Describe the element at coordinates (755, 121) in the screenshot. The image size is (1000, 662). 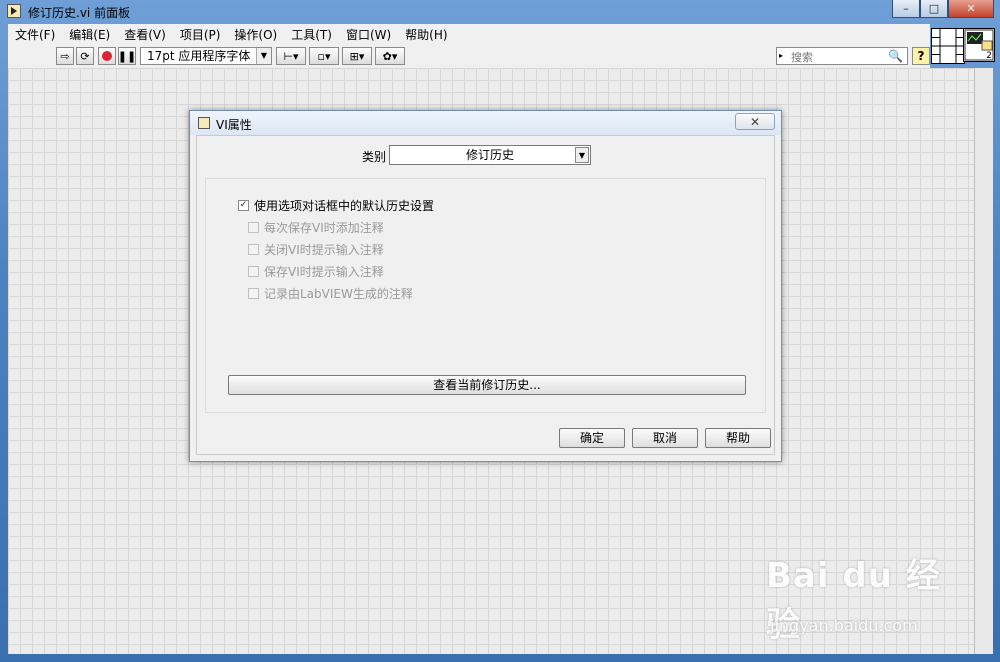
I see `dialog-close-button: ✕` at that location.